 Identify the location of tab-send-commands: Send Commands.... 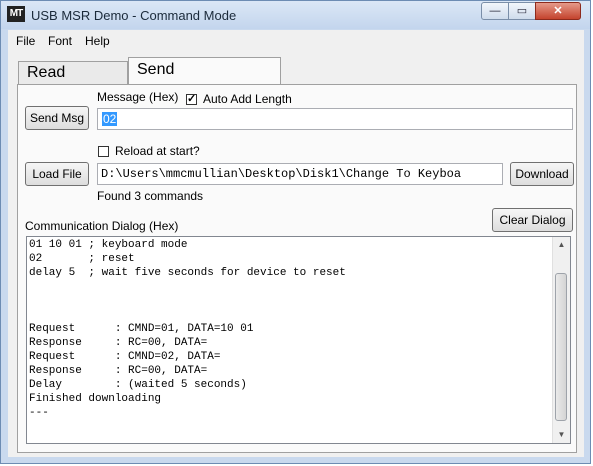
(204, 79).